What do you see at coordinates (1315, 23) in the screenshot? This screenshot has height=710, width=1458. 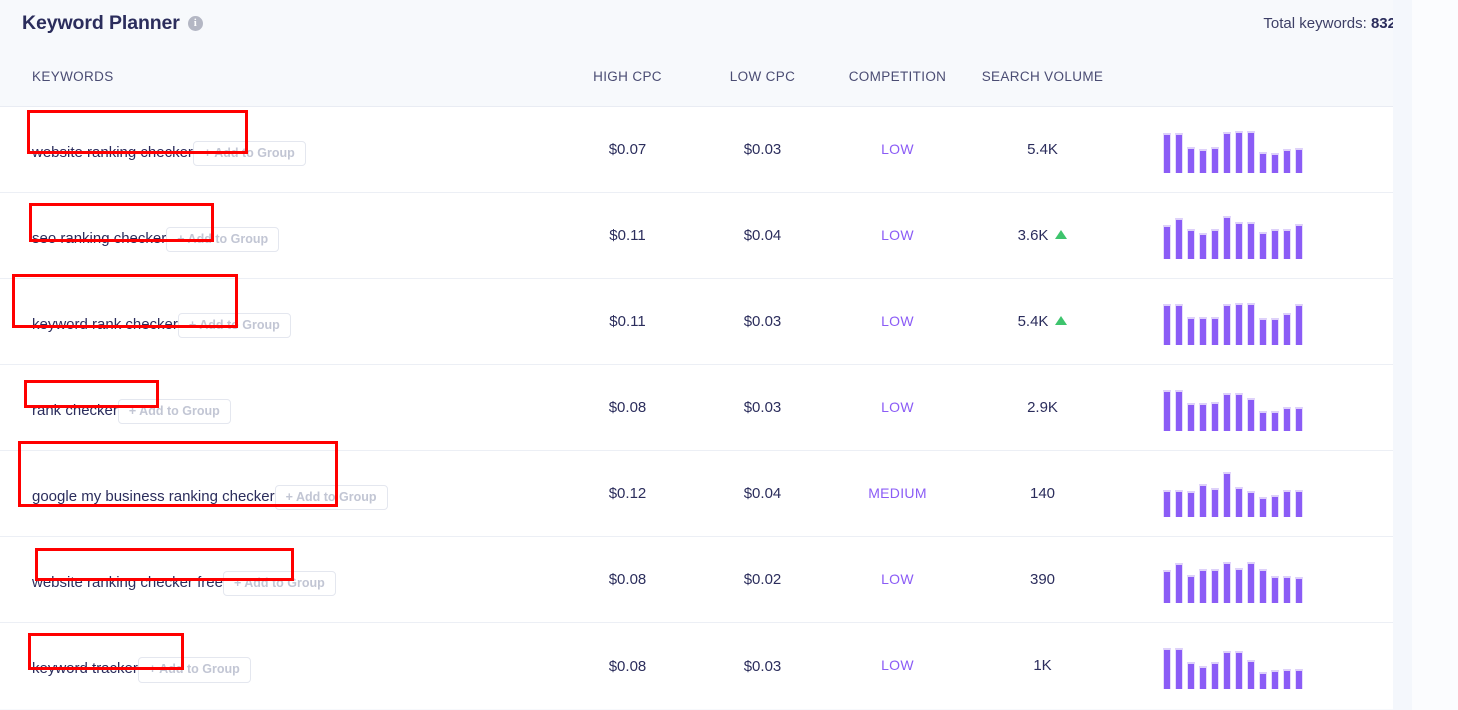 I see `total-keywords-label: Total keywords:` at bounding box center [1315, 23].